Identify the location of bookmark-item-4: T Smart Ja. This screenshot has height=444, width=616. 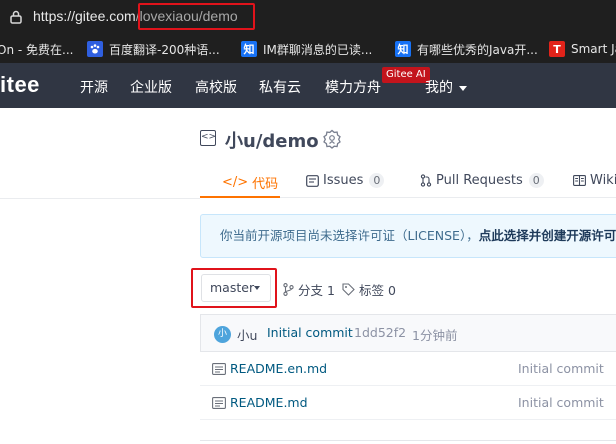
(582, 49).